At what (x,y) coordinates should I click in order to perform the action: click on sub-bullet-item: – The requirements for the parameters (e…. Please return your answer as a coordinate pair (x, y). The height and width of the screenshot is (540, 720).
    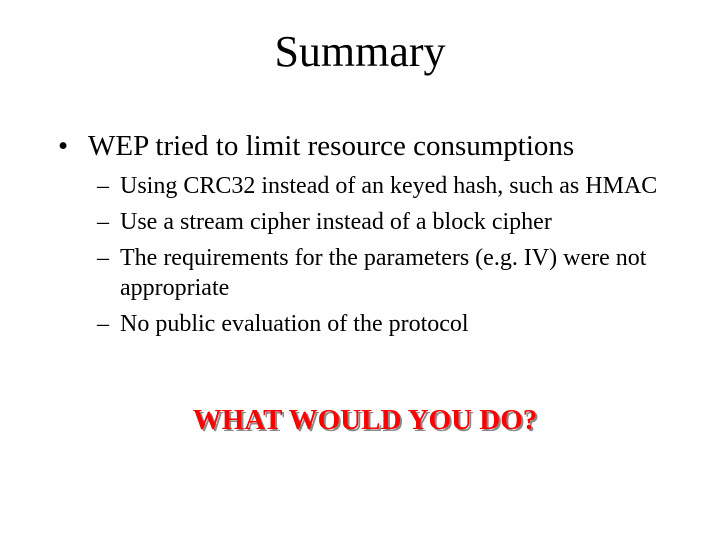
    Looking at the image, I should click on (387, 273).